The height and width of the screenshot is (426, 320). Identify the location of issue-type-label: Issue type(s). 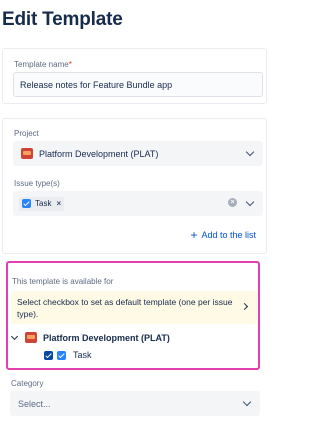
(37, 183).